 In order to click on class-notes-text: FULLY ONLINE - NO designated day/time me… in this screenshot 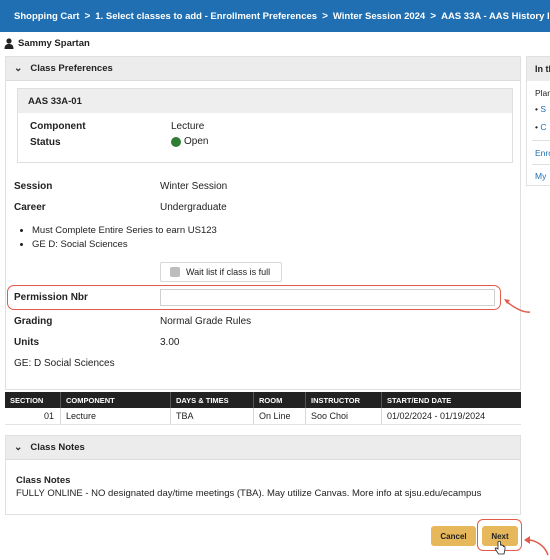, I will do `click(249, 493)`.